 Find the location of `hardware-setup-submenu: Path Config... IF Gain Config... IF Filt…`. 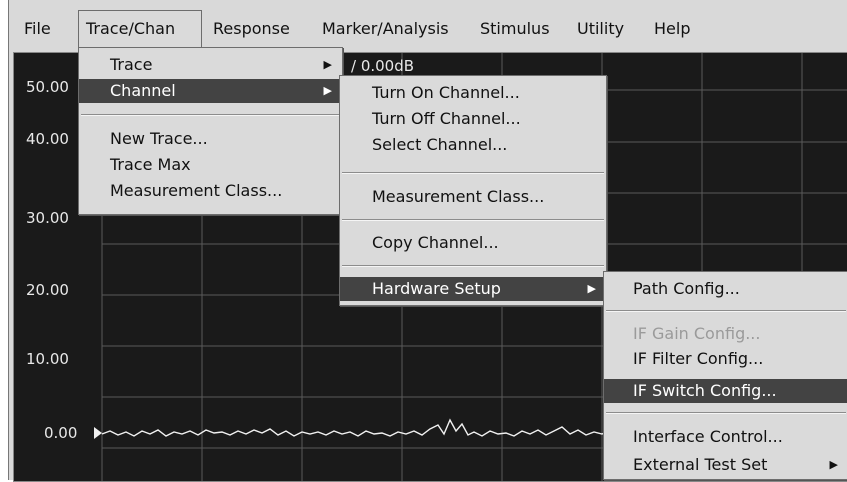

hardware-setup-submenu: Path Config... IF Gain Config... IF Filt… is located at coordinates (725, 375).